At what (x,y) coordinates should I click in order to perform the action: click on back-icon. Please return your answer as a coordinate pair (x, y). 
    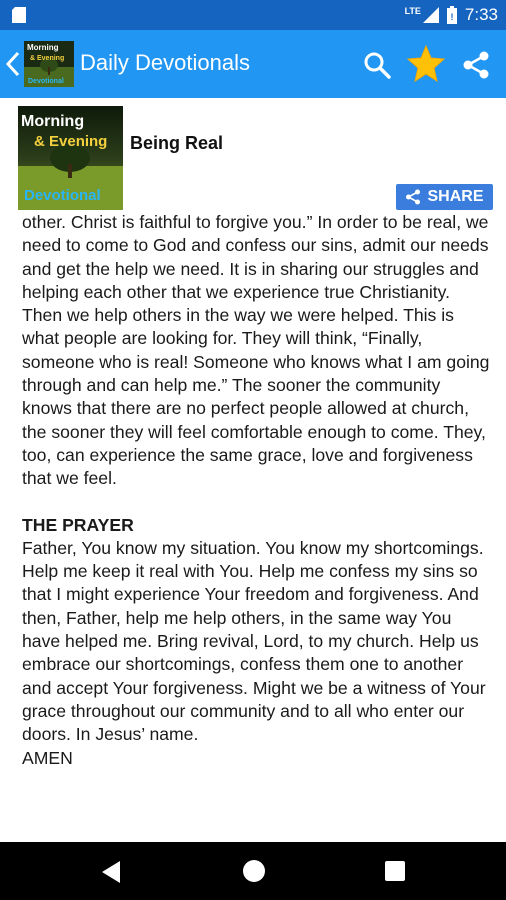
    Looking at the image, I should click on (13, 64).